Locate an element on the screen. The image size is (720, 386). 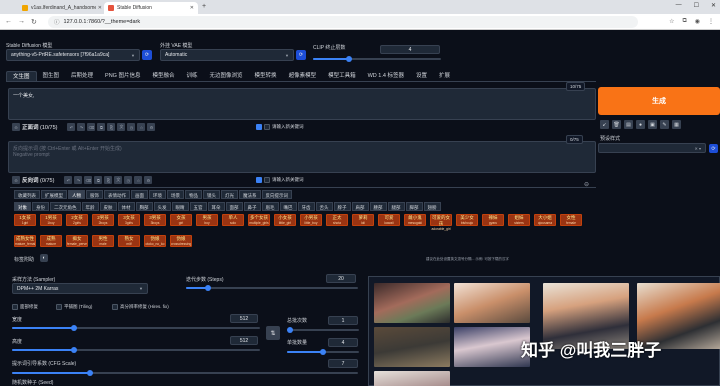
sampler-select: DPM++ 2M Karras ▼ is located at coordinates (80, 288).